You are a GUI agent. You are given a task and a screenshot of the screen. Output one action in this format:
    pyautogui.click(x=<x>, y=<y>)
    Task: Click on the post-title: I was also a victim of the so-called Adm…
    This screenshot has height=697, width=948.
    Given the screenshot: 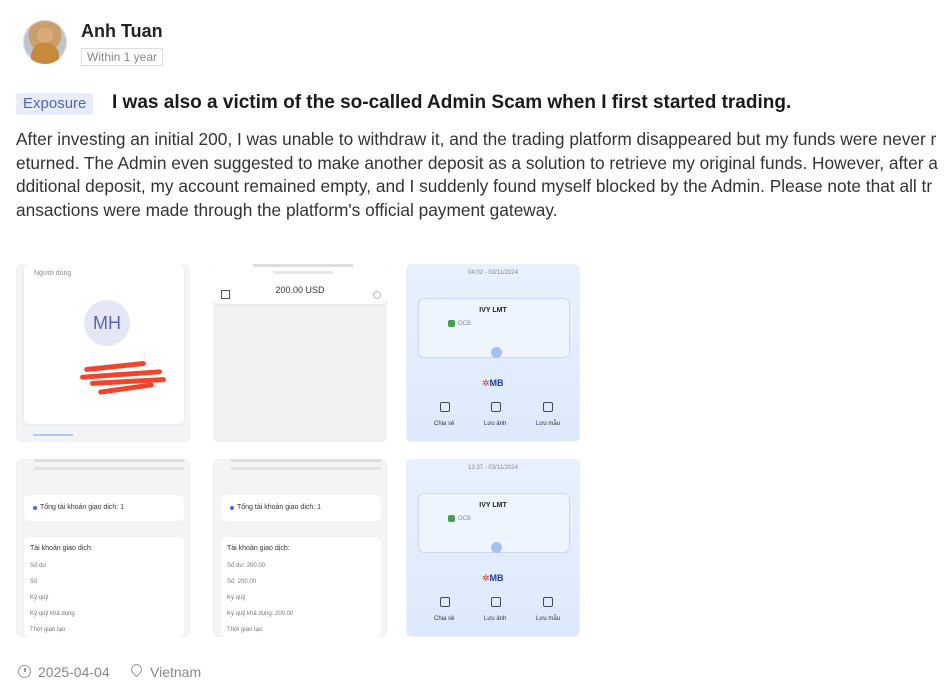 What is the action you would take?
    pyautogui.click(x=452, y=102)
    